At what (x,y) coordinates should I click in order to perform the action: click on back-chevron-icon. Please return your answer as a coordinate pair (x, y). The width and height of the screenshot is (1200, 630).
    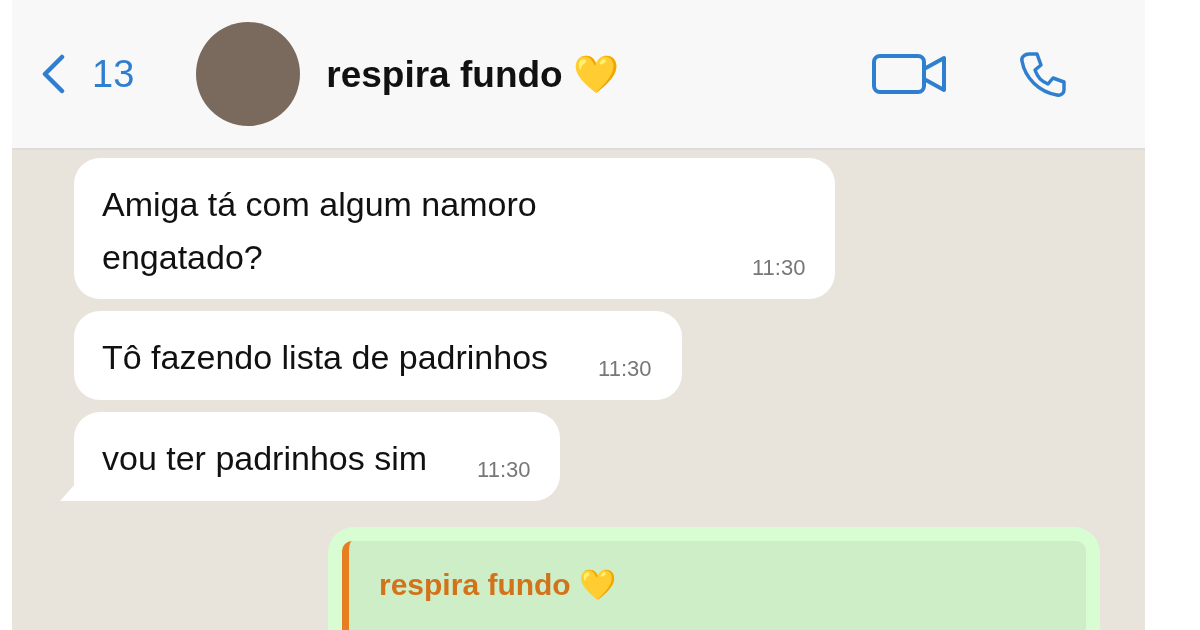
    Looking at the image, I should click on (53, 74).